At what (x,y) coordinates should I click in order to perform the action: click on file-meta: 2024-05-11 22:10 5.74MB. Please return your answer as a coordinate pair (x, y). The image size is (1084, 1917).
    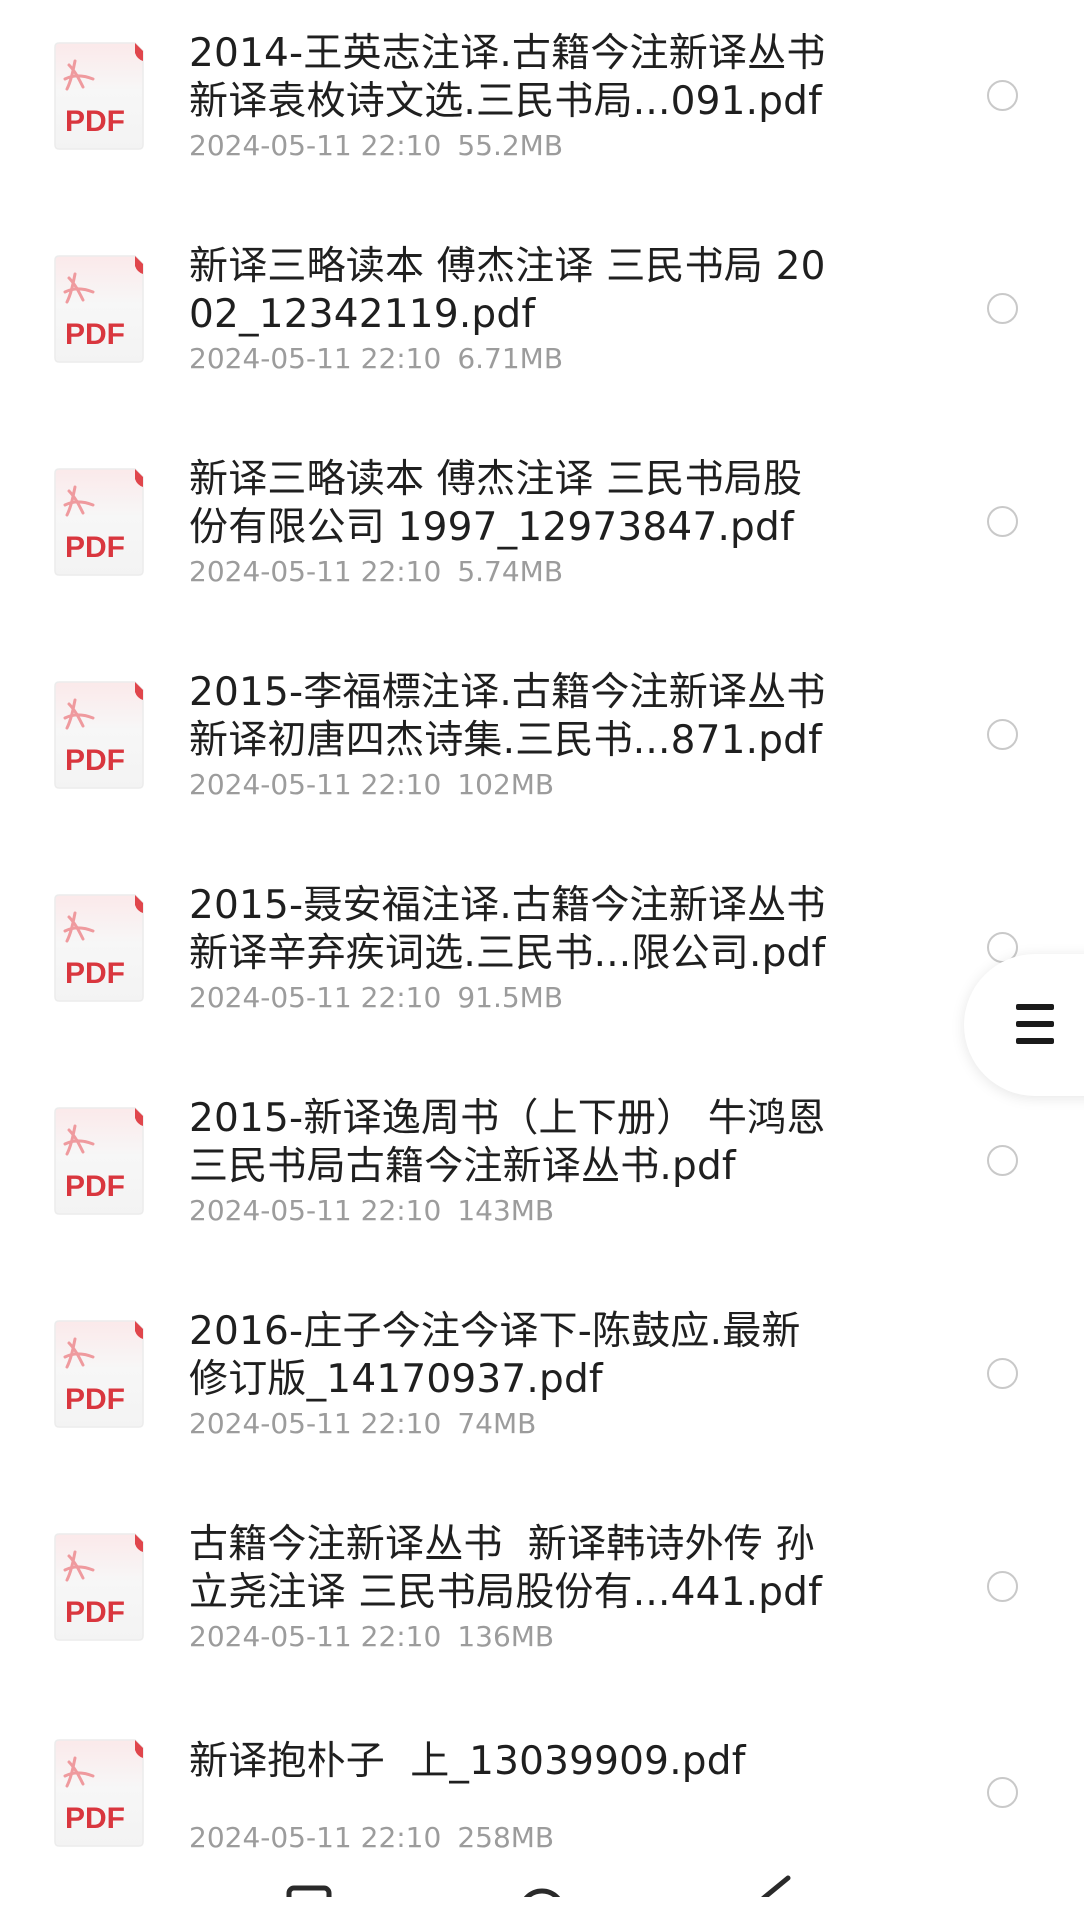
    Looking at the image, I should click on (376, 572).